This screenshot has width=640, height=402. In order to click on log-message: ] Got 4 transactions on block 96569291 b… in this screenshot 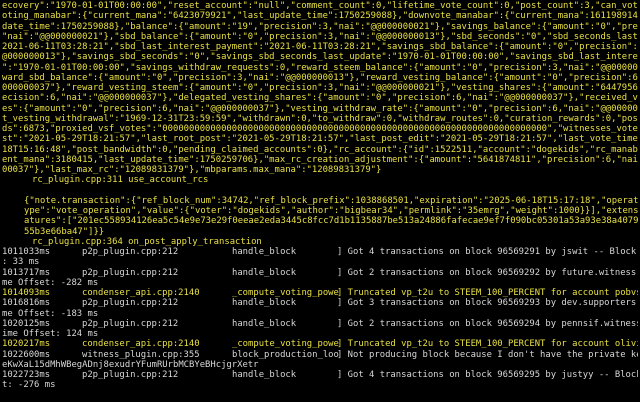, I will do `click(487, 252)`.